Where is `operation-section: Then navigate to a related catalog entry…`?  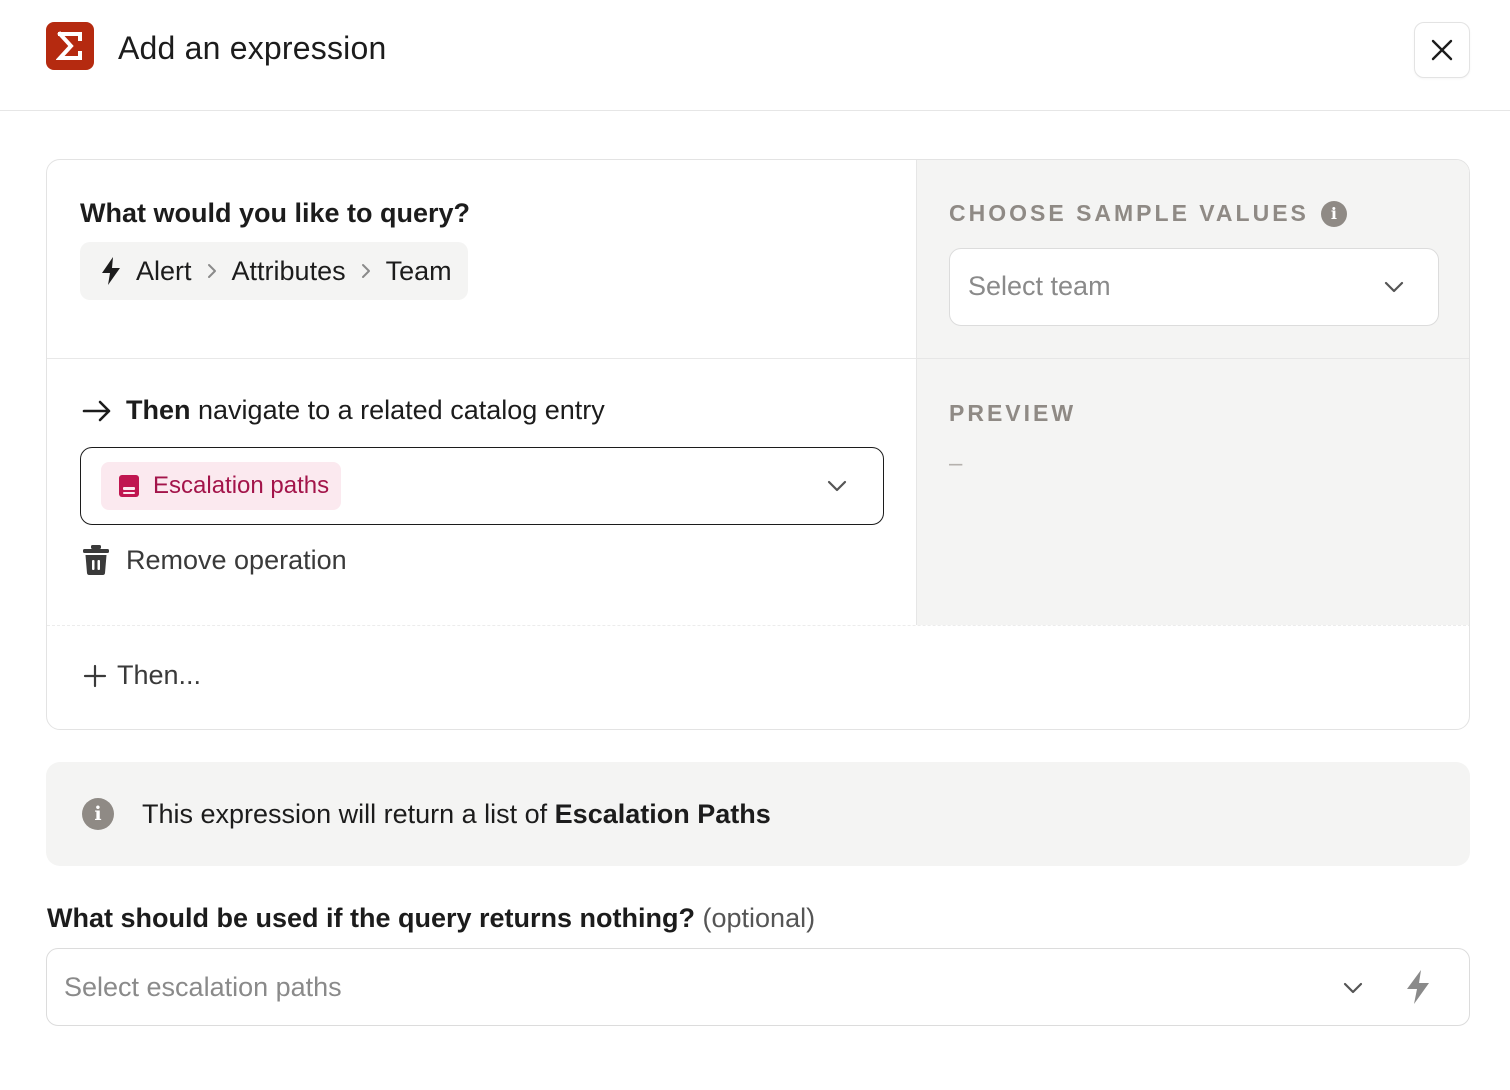 operation-section: Then navigate to a related catalog entry… is located at coordinates (481, 492).